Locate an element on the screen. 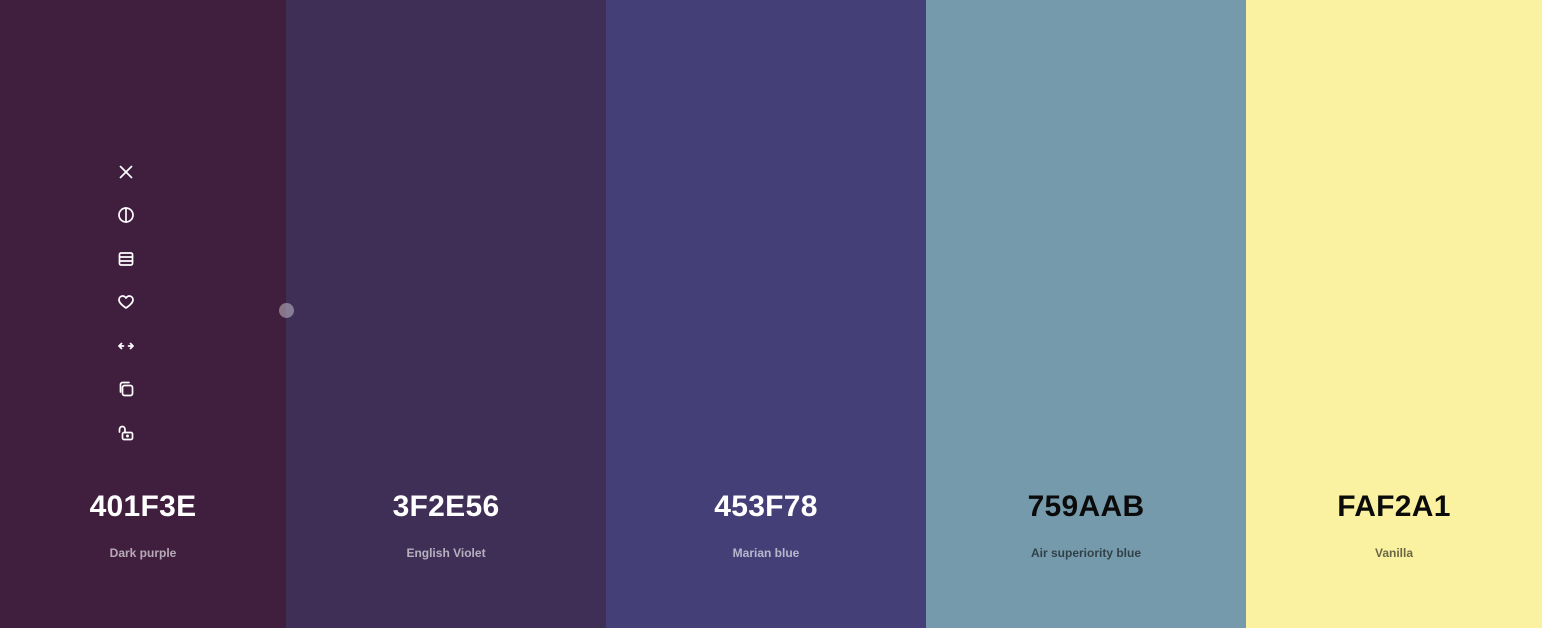 The image size is (1542, 628). remove-color-button is located at coordinates (126, 172).